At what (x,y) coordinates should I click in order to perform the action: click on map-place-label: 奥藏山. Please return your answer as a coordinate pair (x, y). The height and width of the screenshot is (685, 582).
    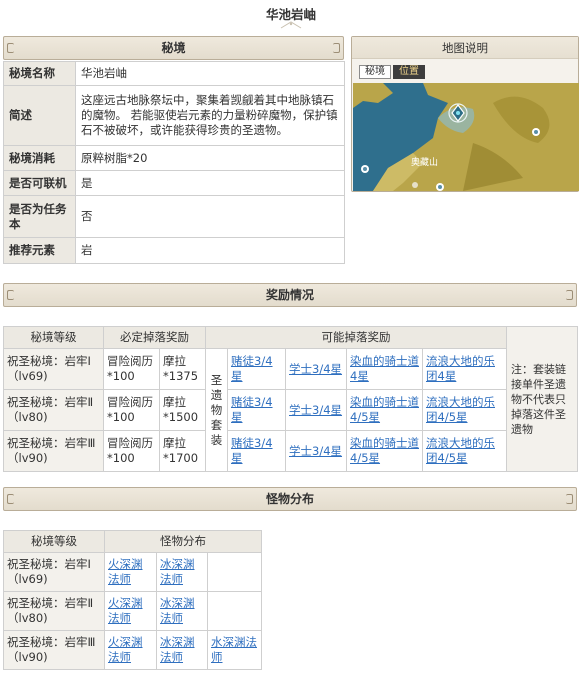
    Looking at the image, I should click on (424, 161).